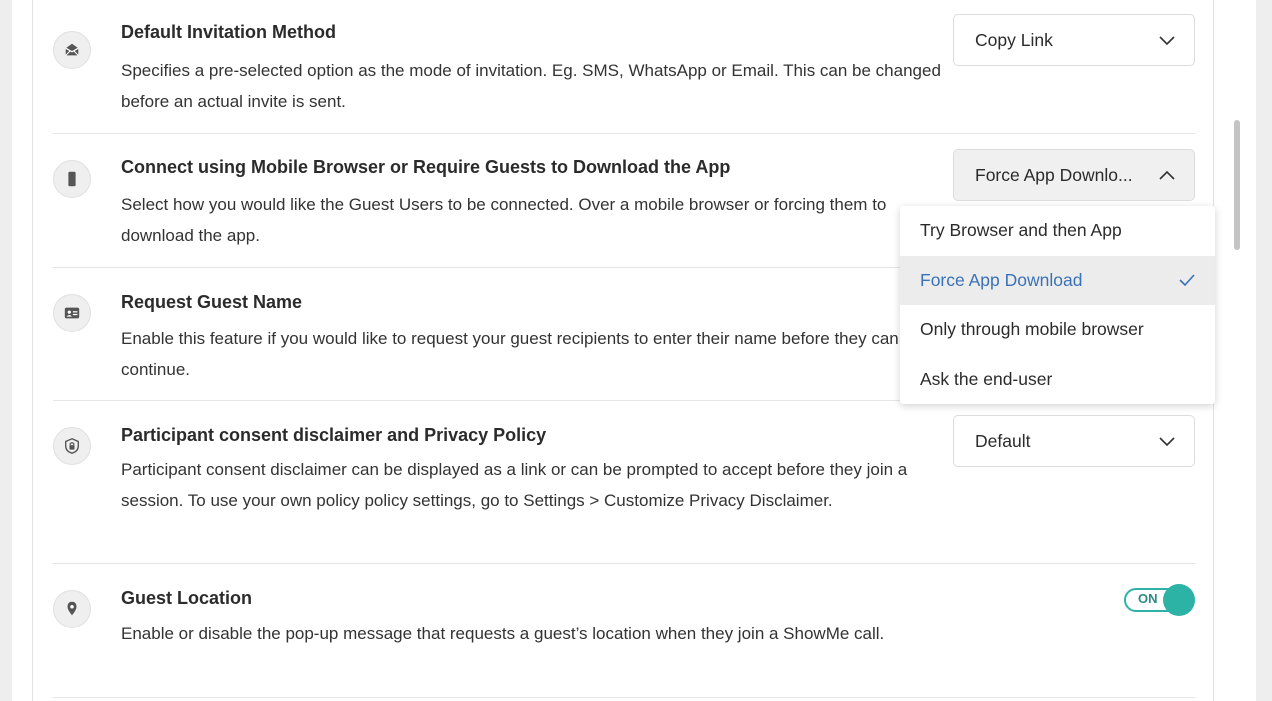 This screenshot has width=1272, height=701. What do you see at coordinates (1148, 598) in the screenshot?
I see `toggle-label: ON` at bounding box center [1148, 598].